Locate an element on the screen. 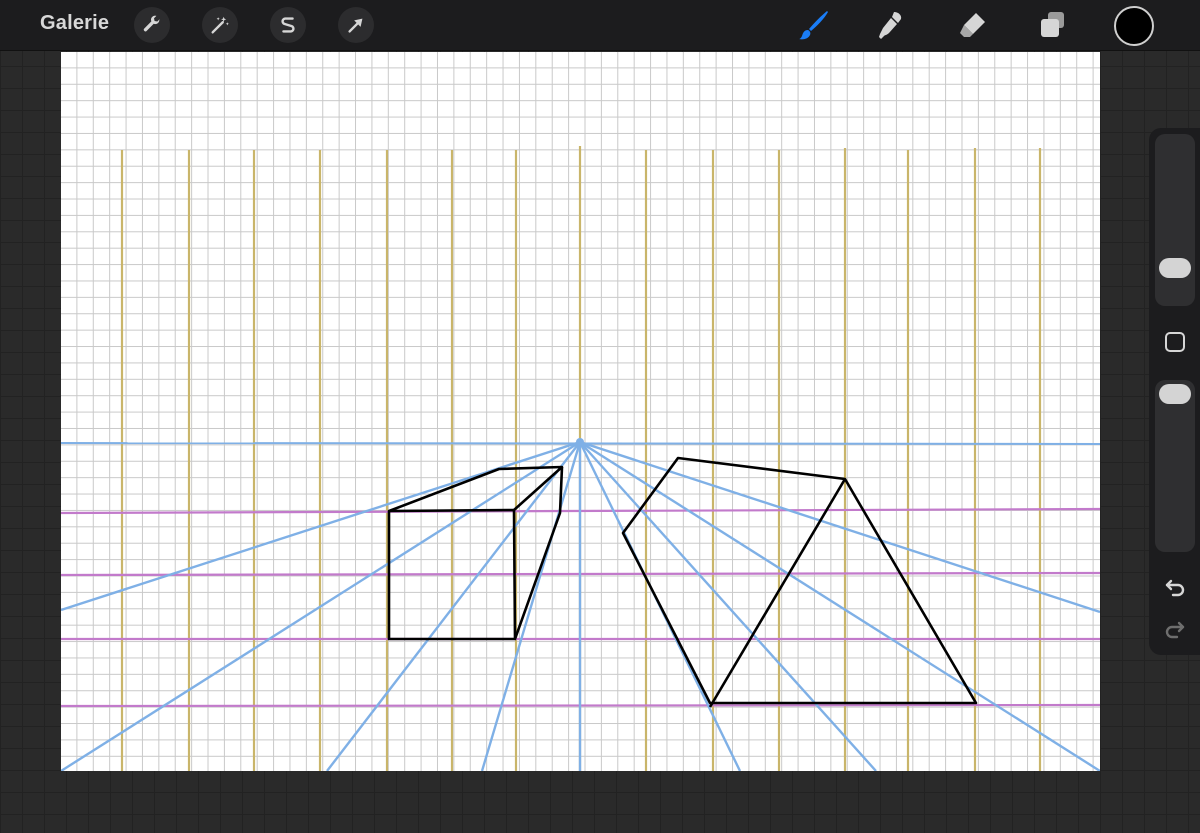 This screenshot has height=833, width=1200. layers-tool is located at coordinates (1052, 25).